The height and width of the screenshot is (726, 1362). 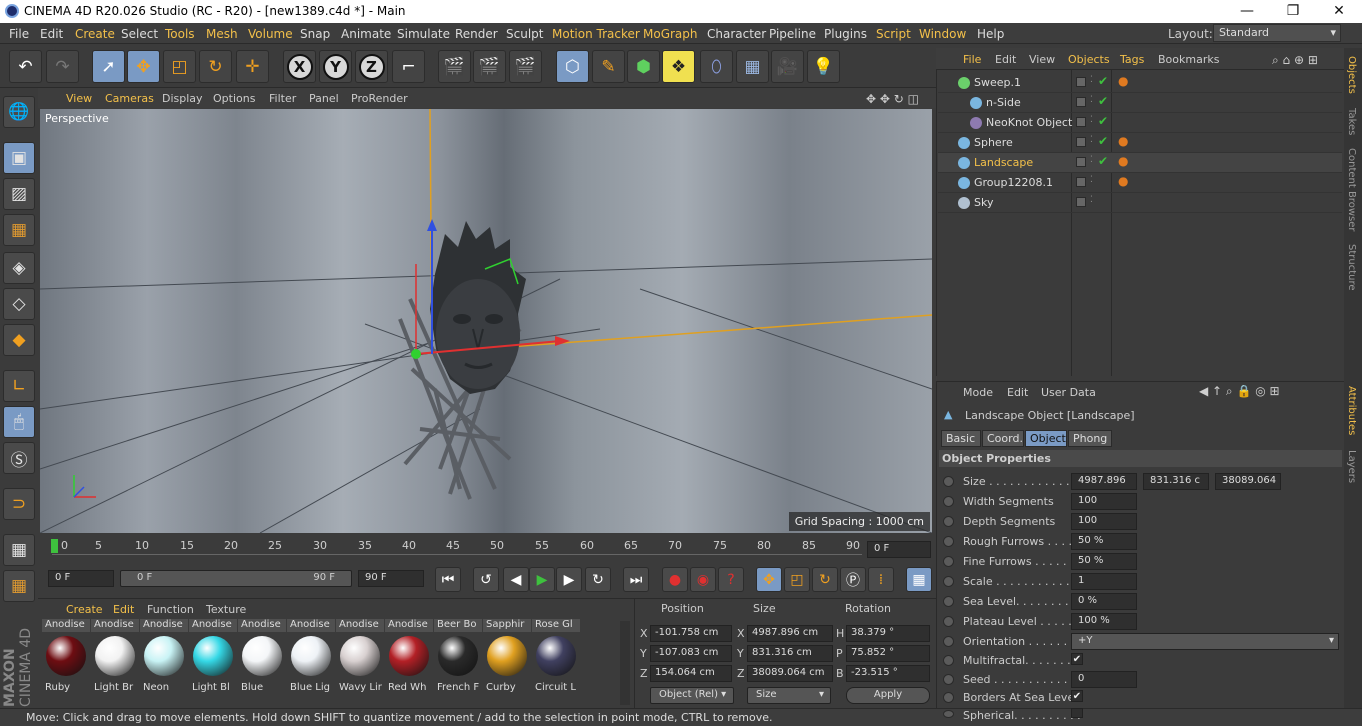 I want to click on seed-field: 0, so click(x=1104, y=679).